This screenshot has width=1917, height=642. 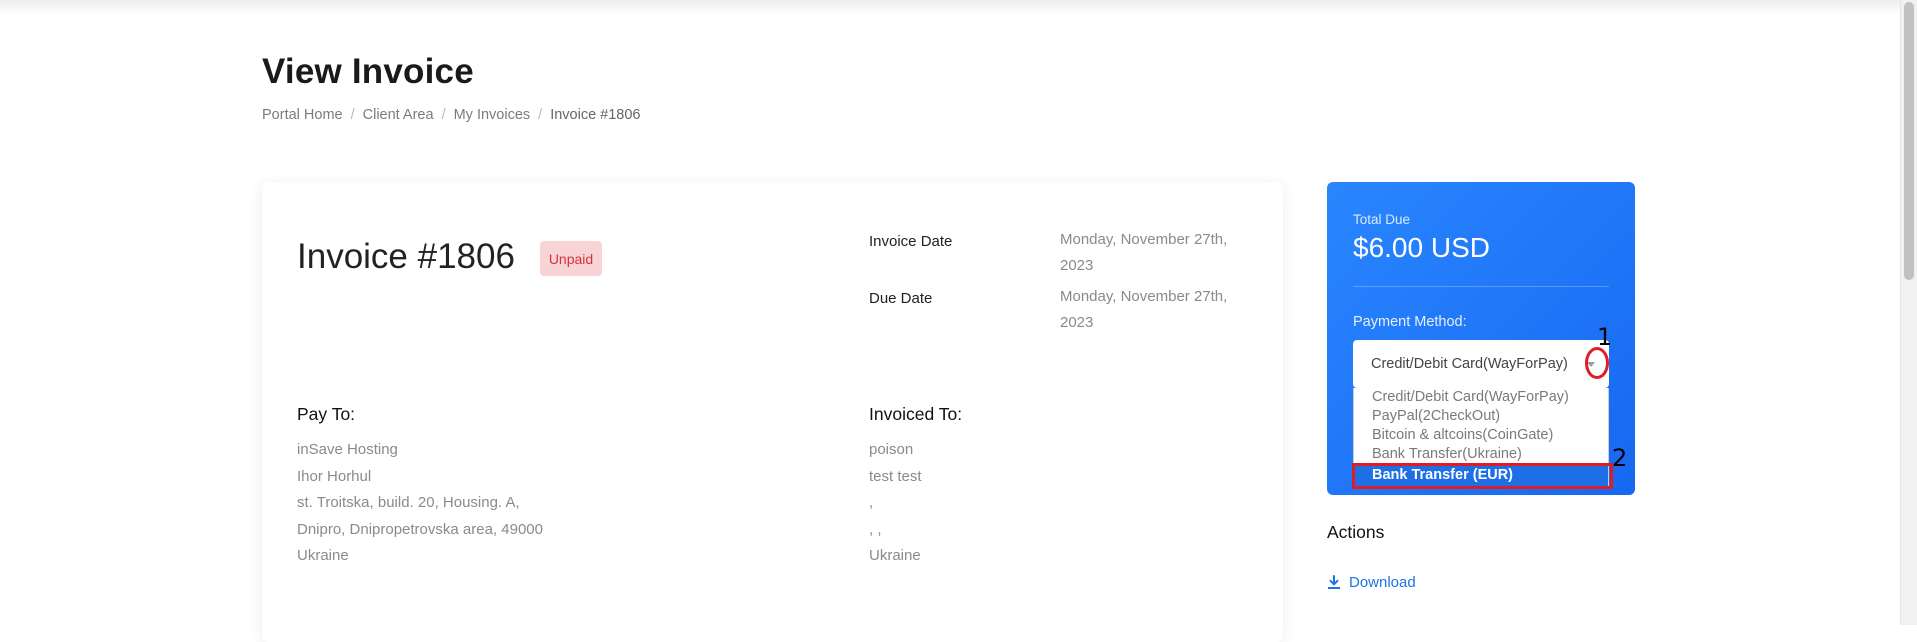 I want to click on invoiced-to-line: Ukraine, so click(x=895, y=555).